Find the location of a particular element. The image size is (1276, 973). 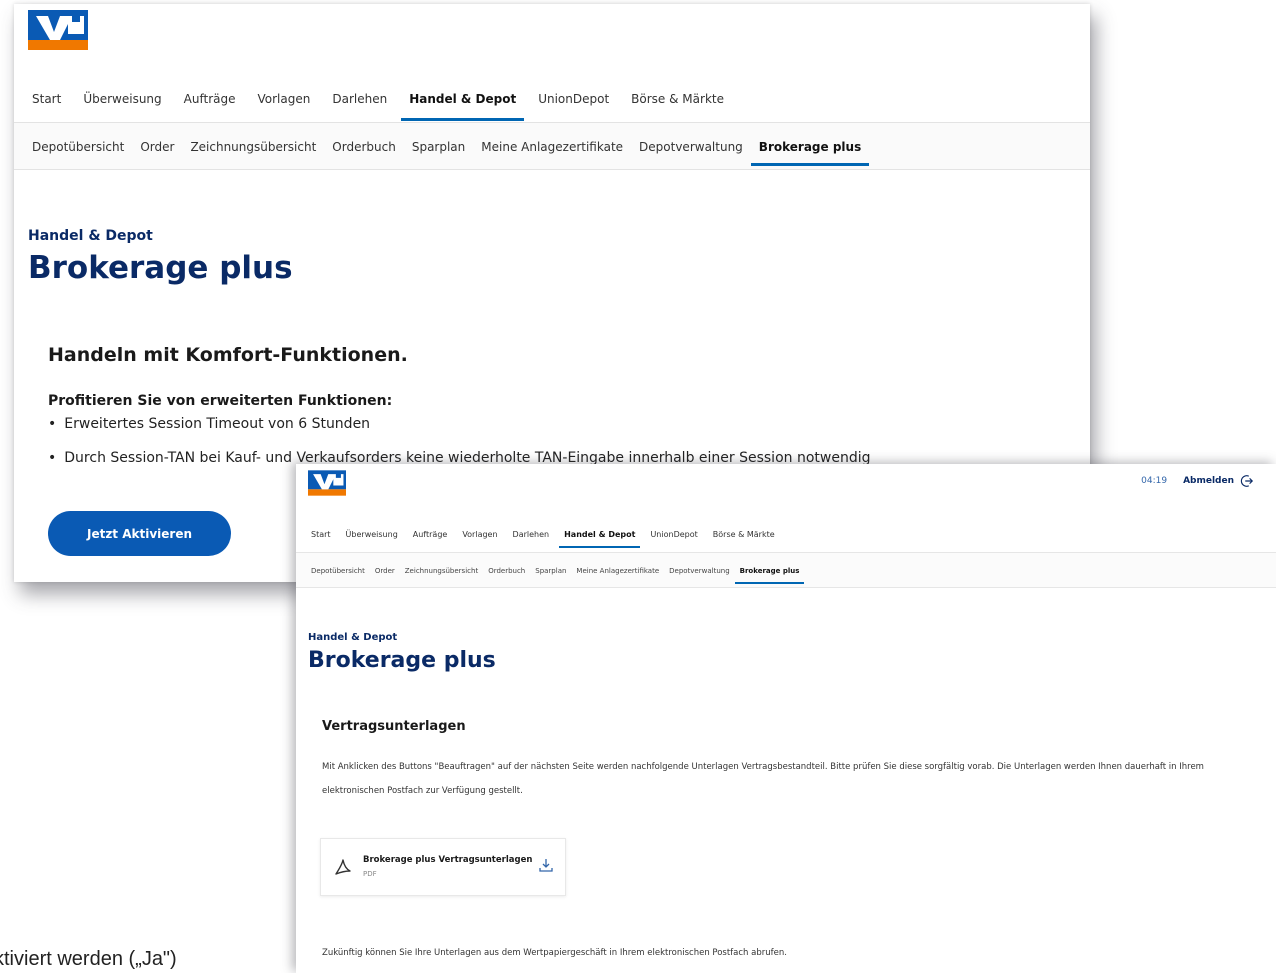

section-title: Vertragsunterlagen is located at coordinates (394, 726).